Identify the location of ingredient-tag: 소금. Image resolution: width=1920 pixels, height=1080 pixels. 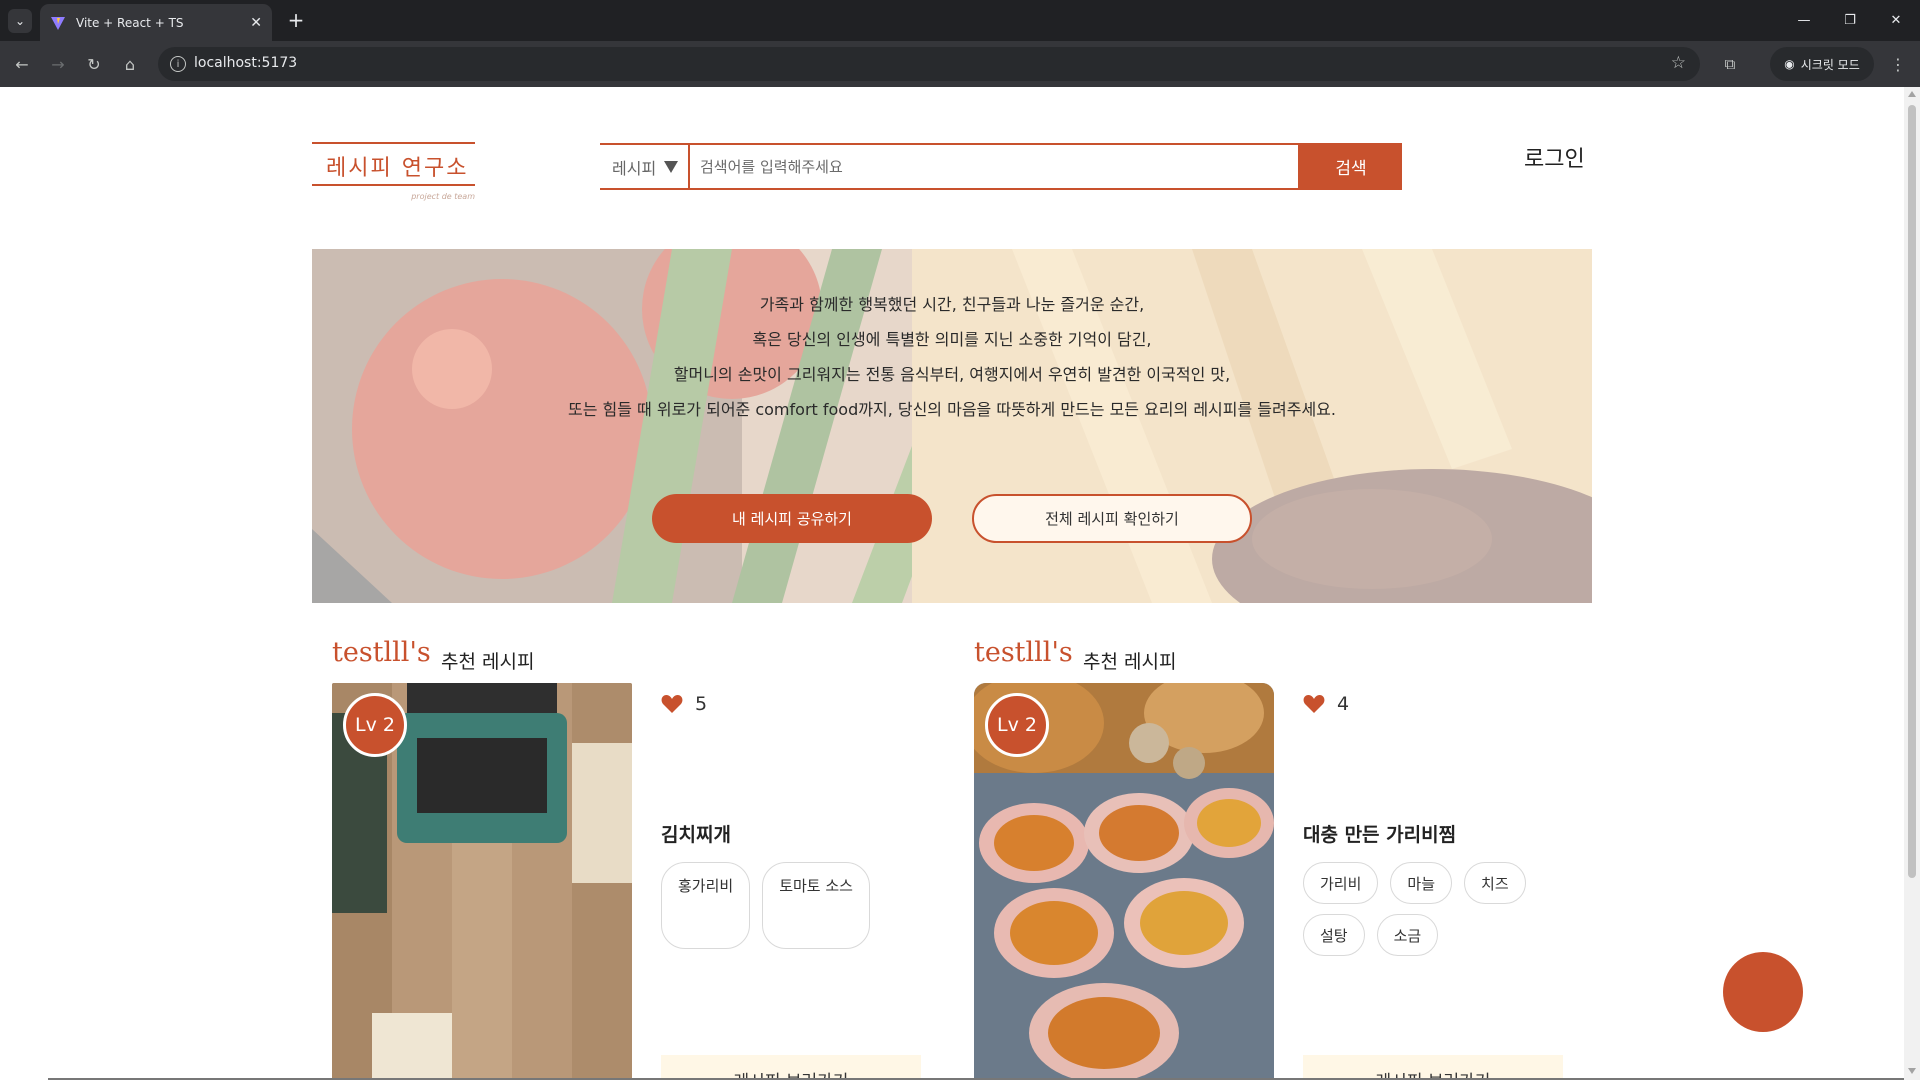
(1407, 935).